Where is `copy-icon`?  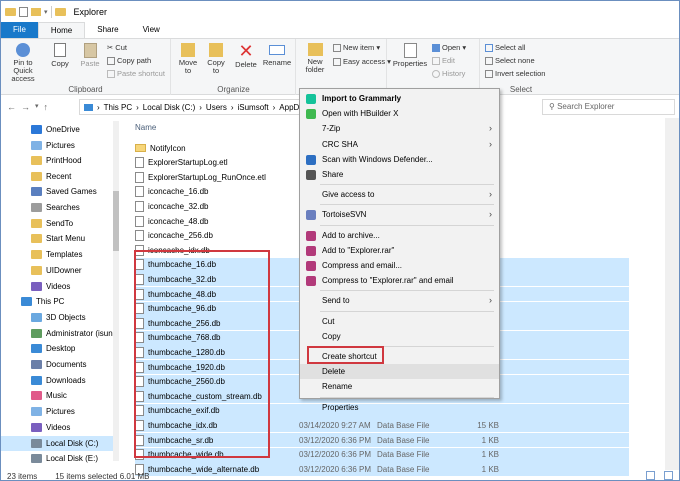
copy-icon is located at coordinates (60, 50).